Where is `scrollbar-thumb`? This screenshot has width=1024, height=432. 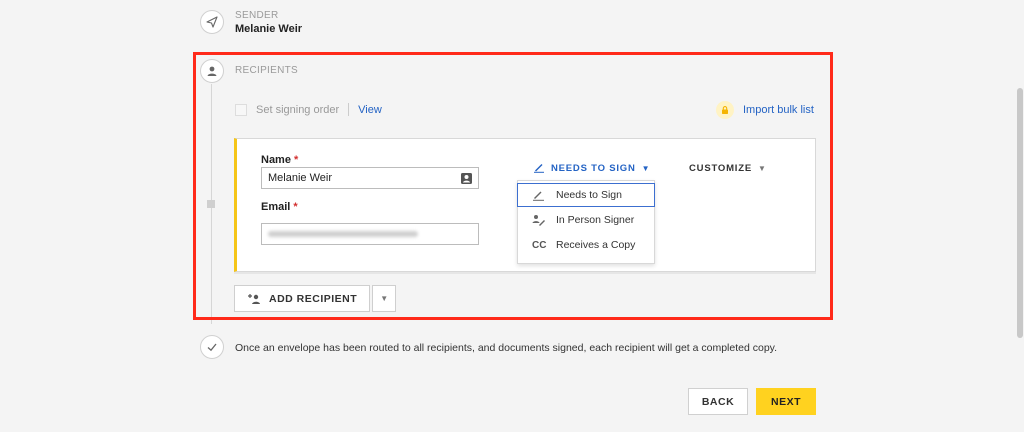 scrollbar-thumb is located at coordinates (1020, 213).